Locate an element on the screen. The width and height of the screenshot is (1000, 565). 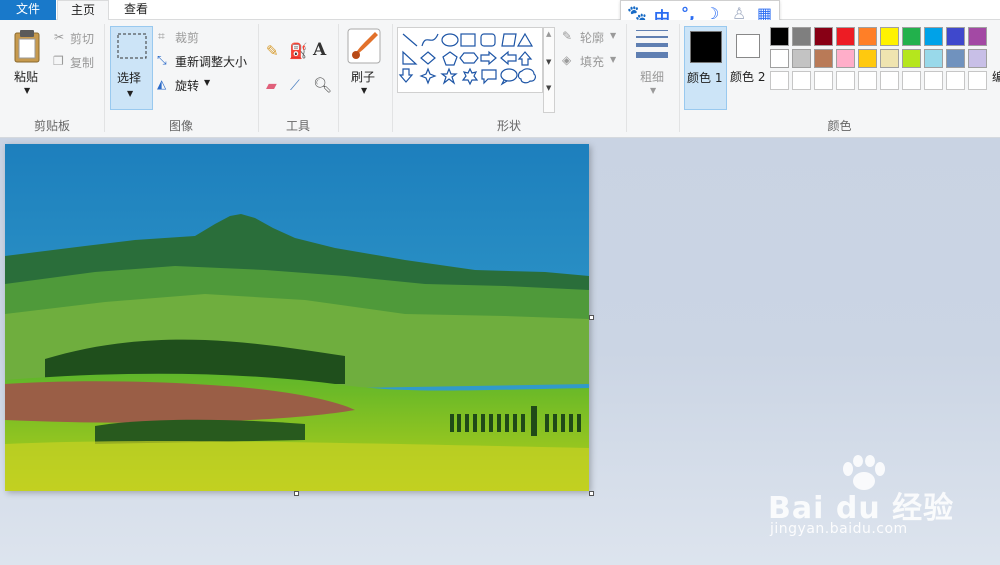
paste-button: 粘贴 is located at coordinates (26, 76).